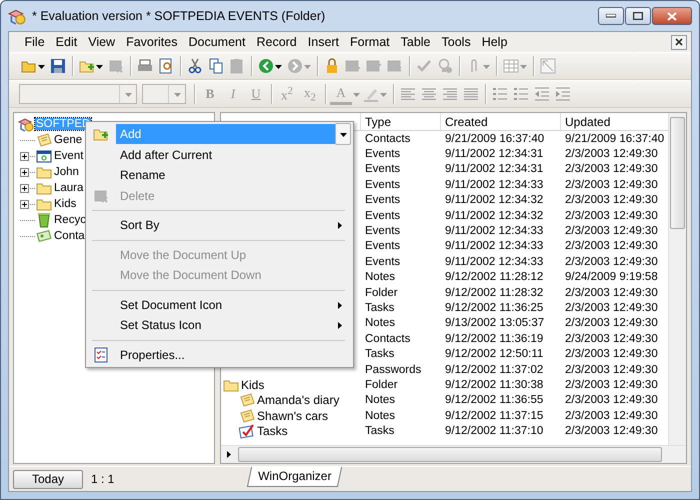 The height and width of the screenshot is (500, 700). What do you see at coordinates (494, 154) in the screenshot?
I see `table-cell-text: 9/11/2002 12:34:31` at bounding box center [494, 154].